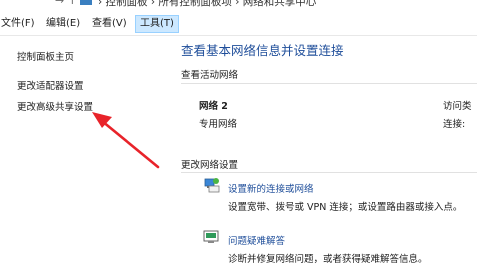  I want to click on nav-buttons: → ↑, so click(66, 3).